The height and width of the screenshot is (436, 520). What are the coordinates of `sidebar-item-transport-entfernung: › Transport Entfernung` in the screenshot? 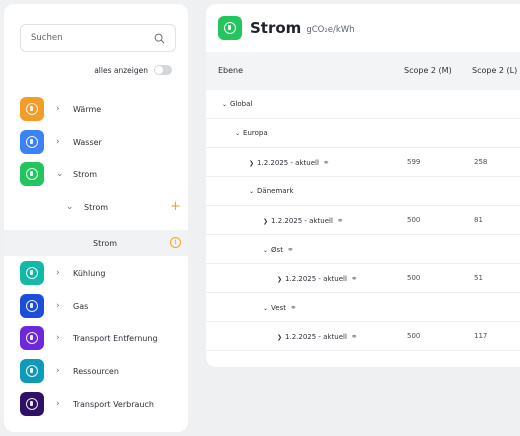 It's located at (96, 338).